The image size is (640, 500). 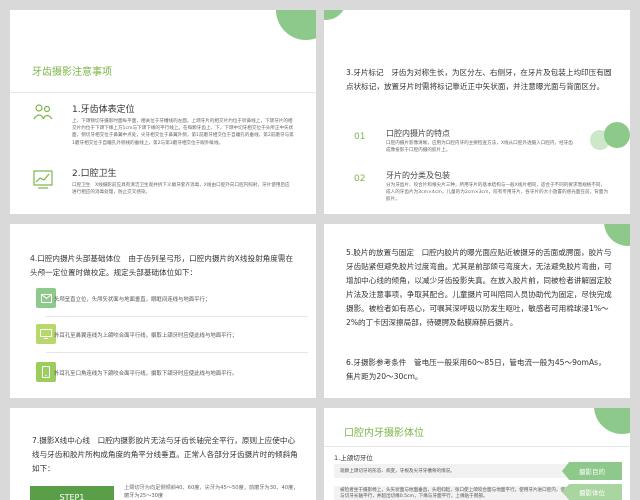 I want to click on section-number: 02, so click(x=360, y=179).